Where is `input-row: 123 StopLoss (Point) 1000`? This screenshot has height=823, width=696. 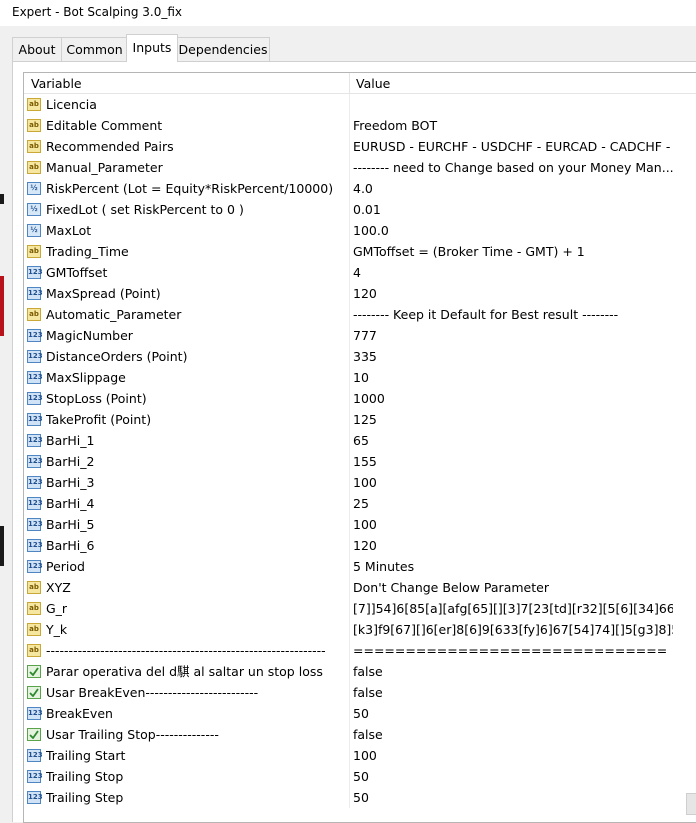
input-row: 123 StopLoss (Point) 1000 is located at coordinates (360, 398).